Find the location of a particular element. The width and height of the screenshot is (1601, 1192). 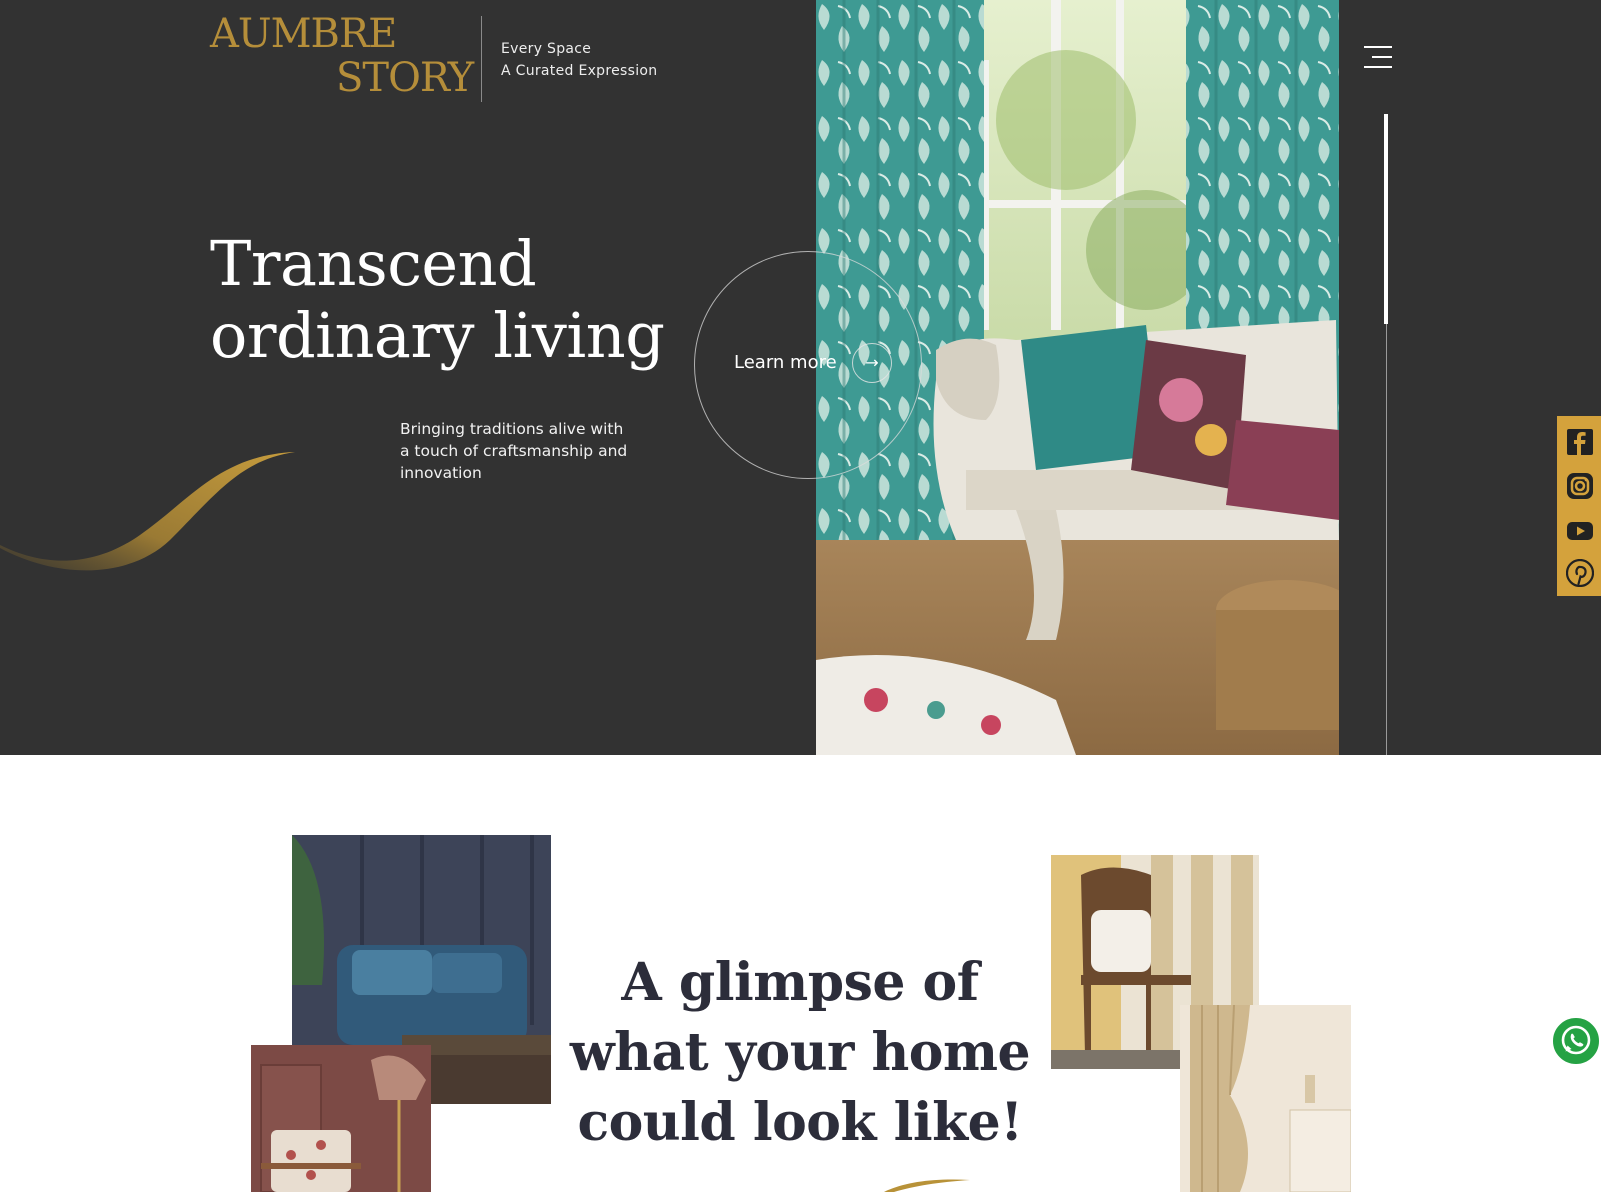

youtube-icon is located at coordinates (1580, 531).